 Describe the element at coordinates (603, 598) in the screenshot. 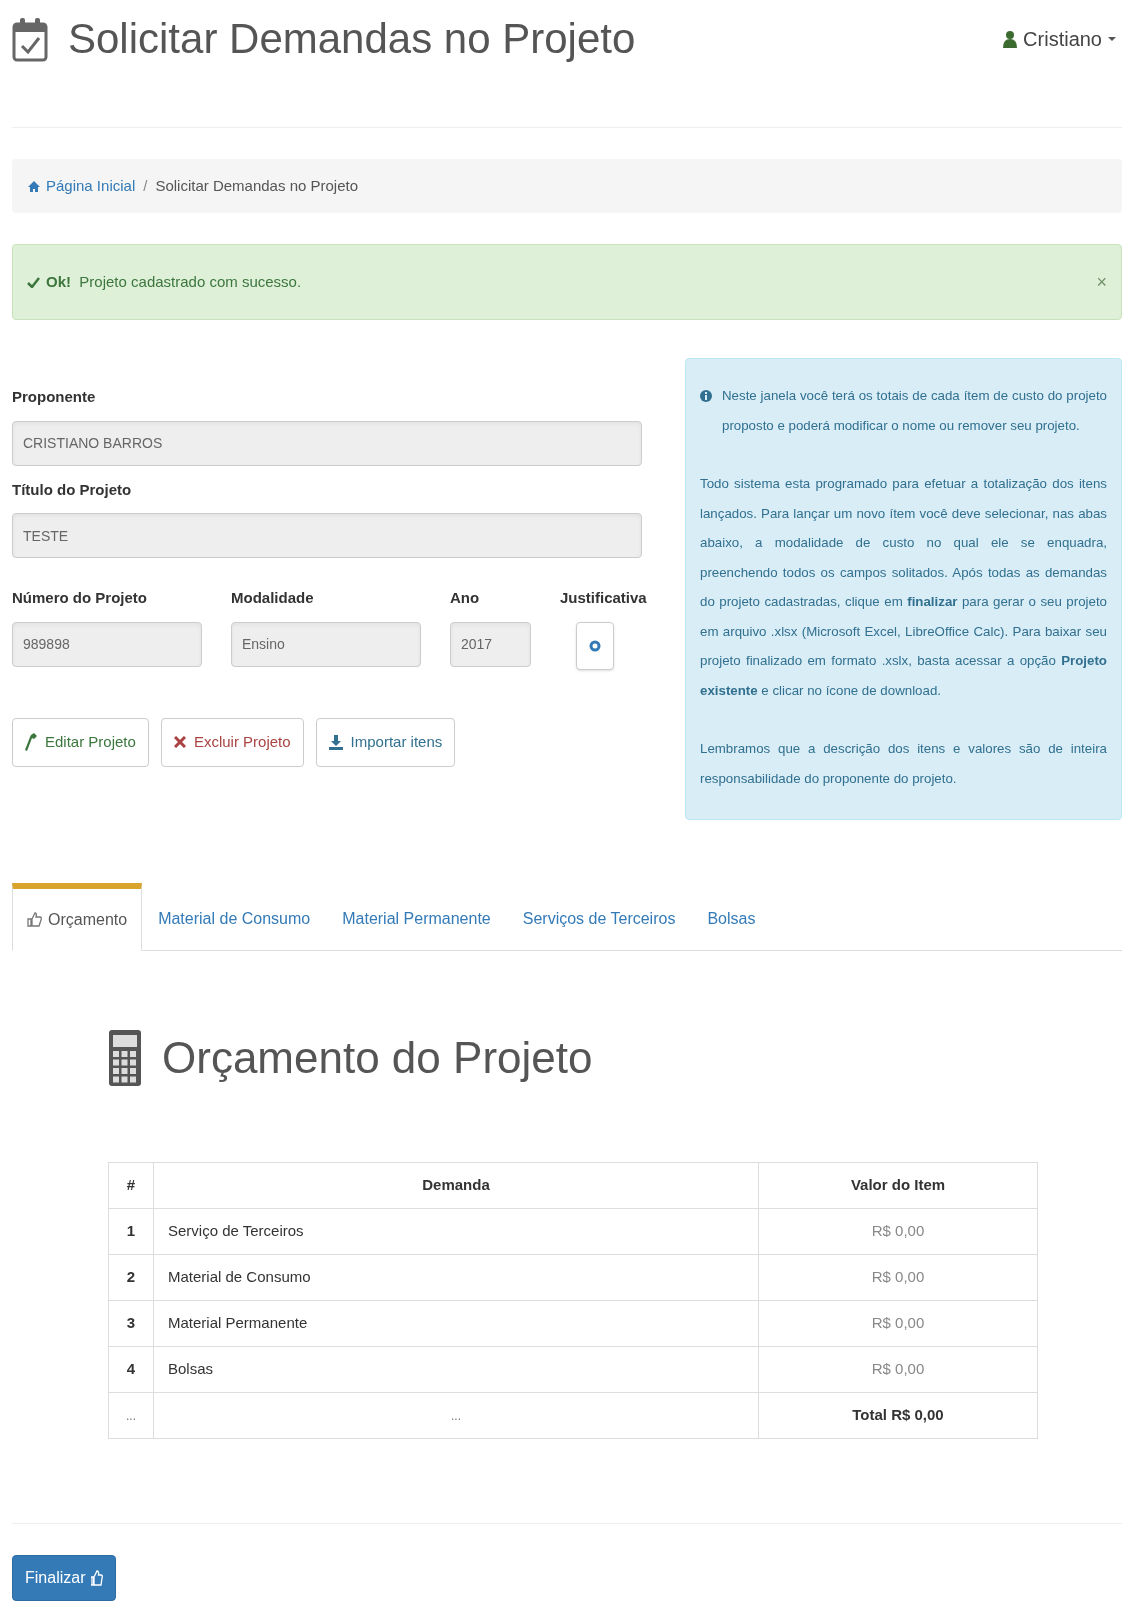

I see `field-label: Justificativa` at that location.